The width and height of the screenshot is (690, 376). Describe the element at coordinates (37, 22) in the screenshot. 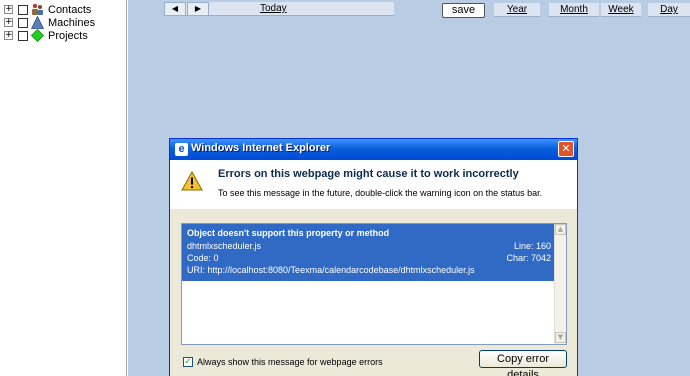

I see `machine-triangle-icon` at that location.